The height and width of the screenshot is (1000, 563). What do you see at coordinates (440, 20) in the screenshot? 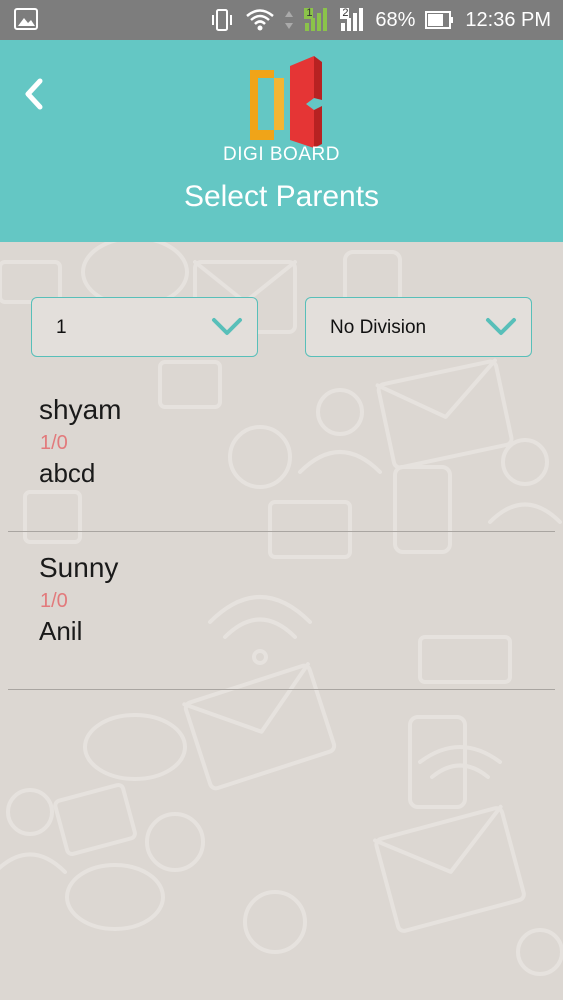
I see `battery-icon` at bounding box center [440, 20].